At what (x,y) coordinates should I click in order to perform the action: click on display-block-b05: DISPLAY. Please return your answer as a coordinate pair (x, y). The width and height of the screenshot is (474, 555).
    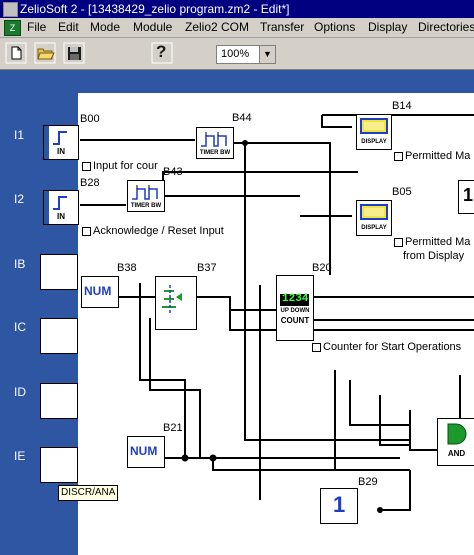
    Looking at the image, I should click on (374, 218).